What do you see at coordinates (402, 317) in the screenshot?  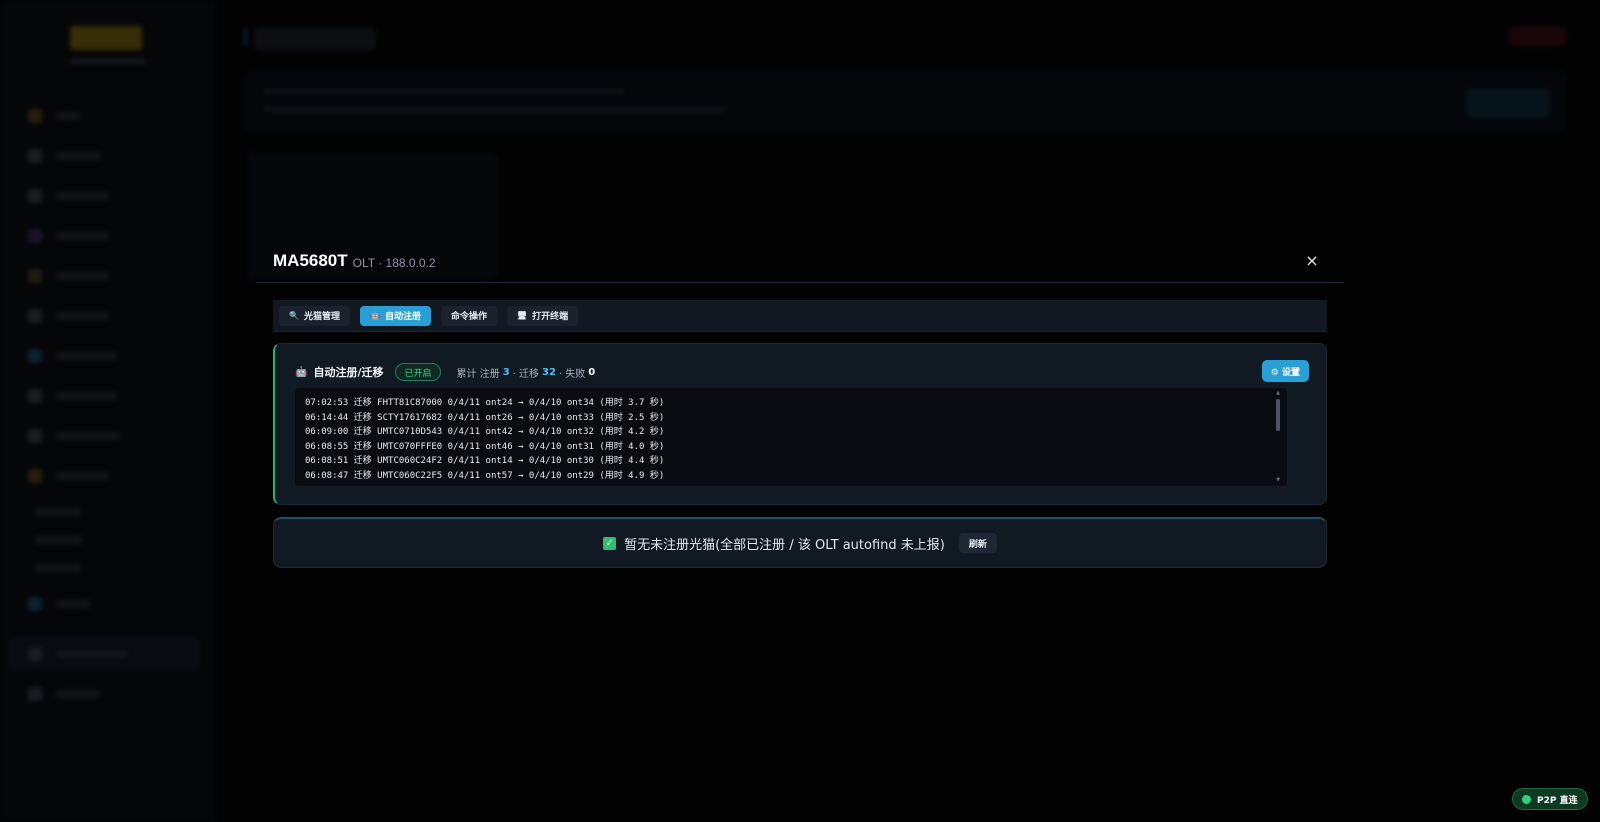 I see `tab-label: 自动注册` at bounding box center [402, 317].